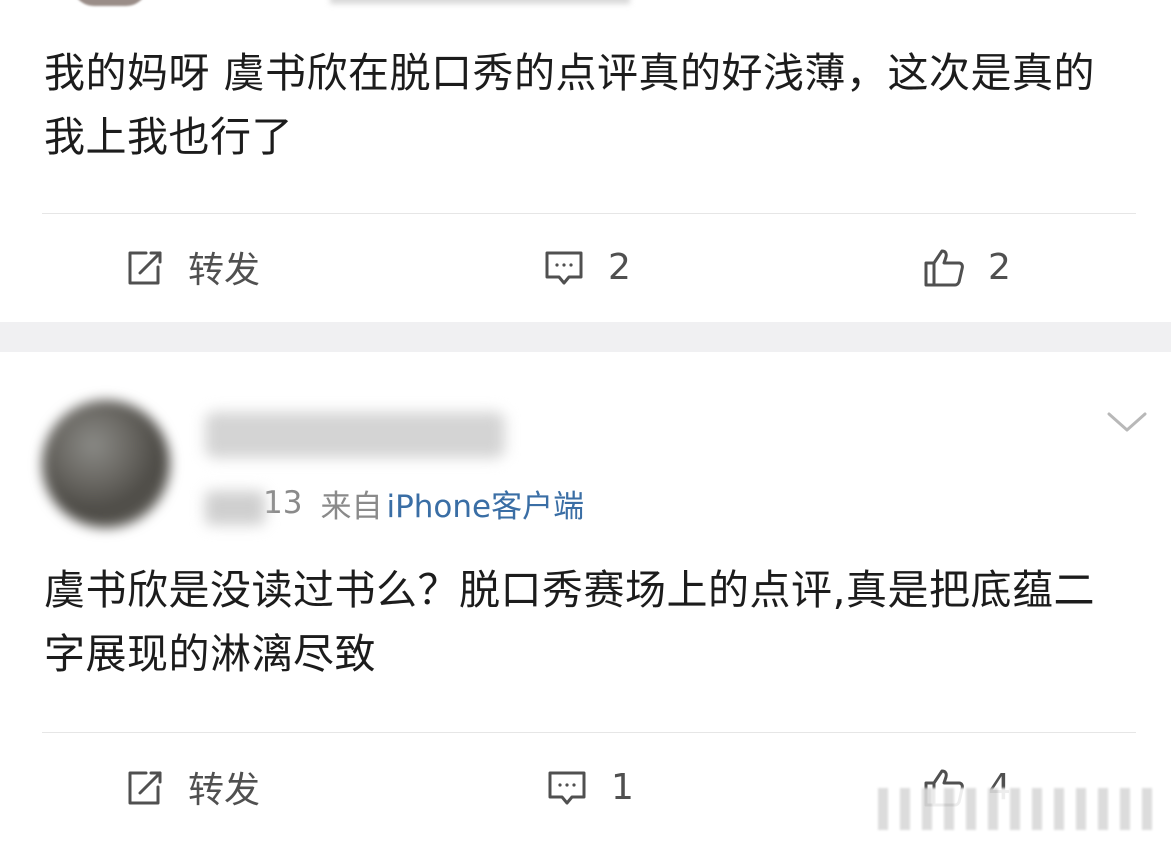 The width and height of the screenshot is (1171, 844). I want to click on post-time-text: 13, so click(283, 503).